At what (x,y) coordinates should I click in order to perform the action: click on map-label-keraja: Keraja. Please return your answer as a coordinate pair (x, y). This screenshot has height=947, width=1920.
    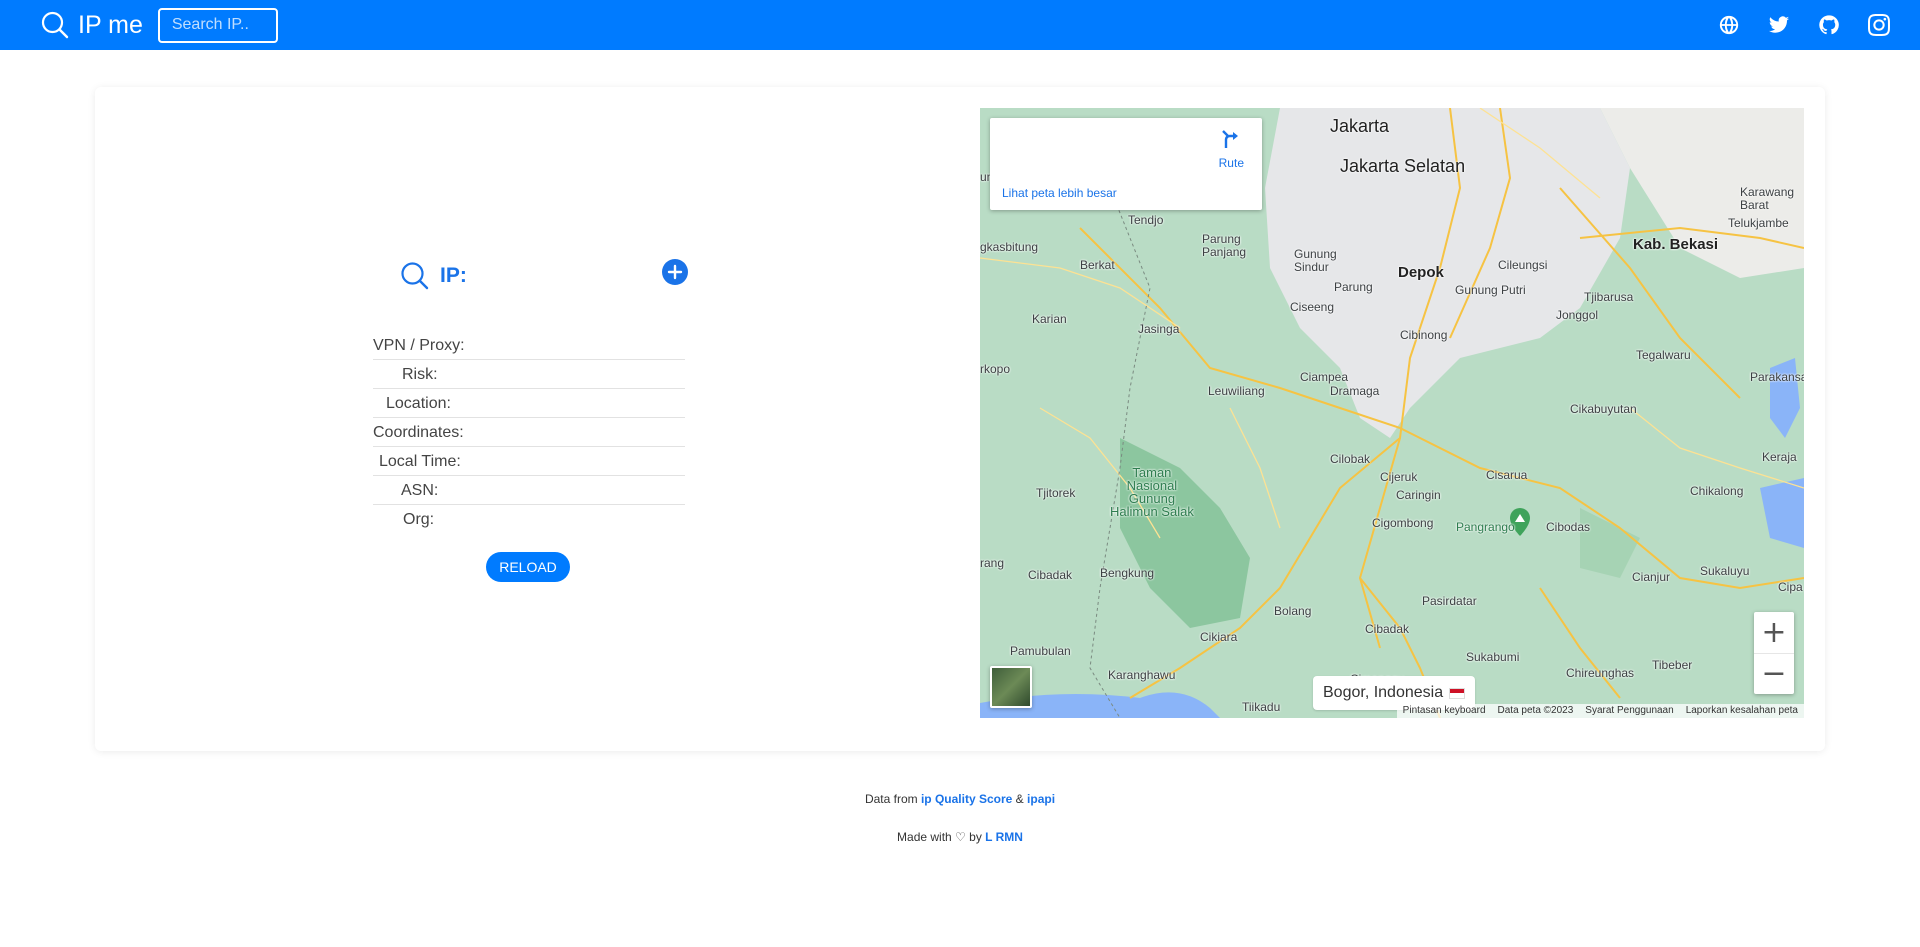
    Looking at the image, I should click on (1779, 457).